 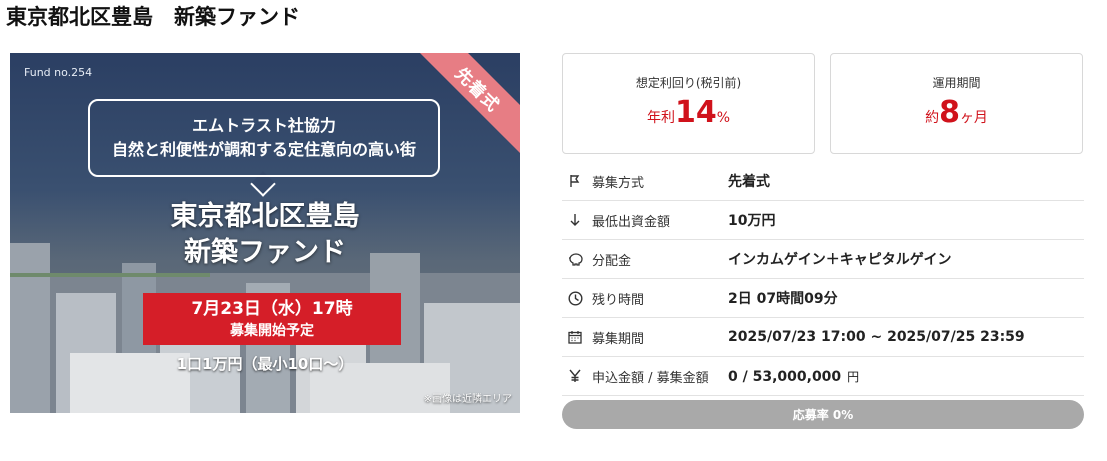 What do you see at coordinates (783, 299) in the screenshot?
I see `detail-value: 2日 07時間09分` at bounding box center [783, 299].